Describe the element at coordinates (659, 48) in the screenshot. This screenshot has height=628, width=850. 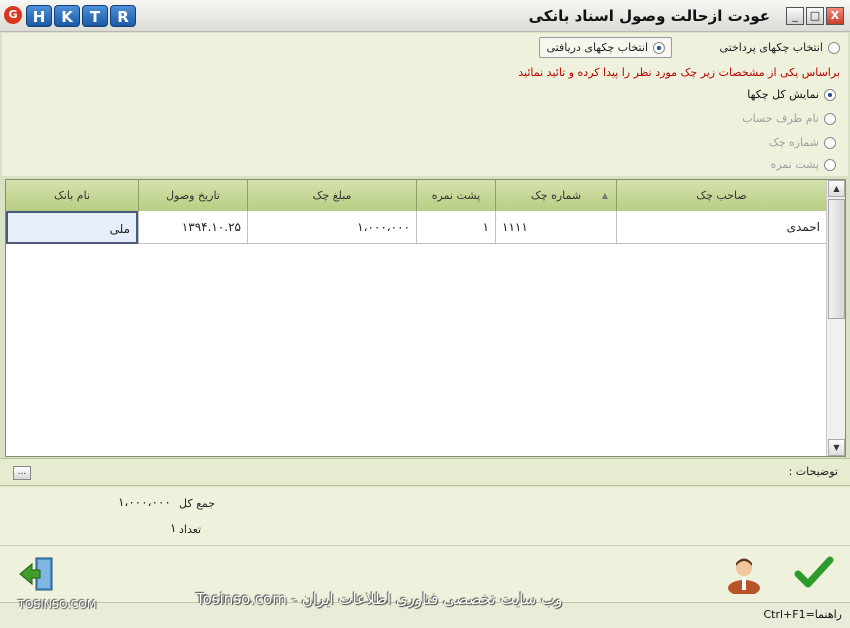
I see `received-checks-radio` at that location.